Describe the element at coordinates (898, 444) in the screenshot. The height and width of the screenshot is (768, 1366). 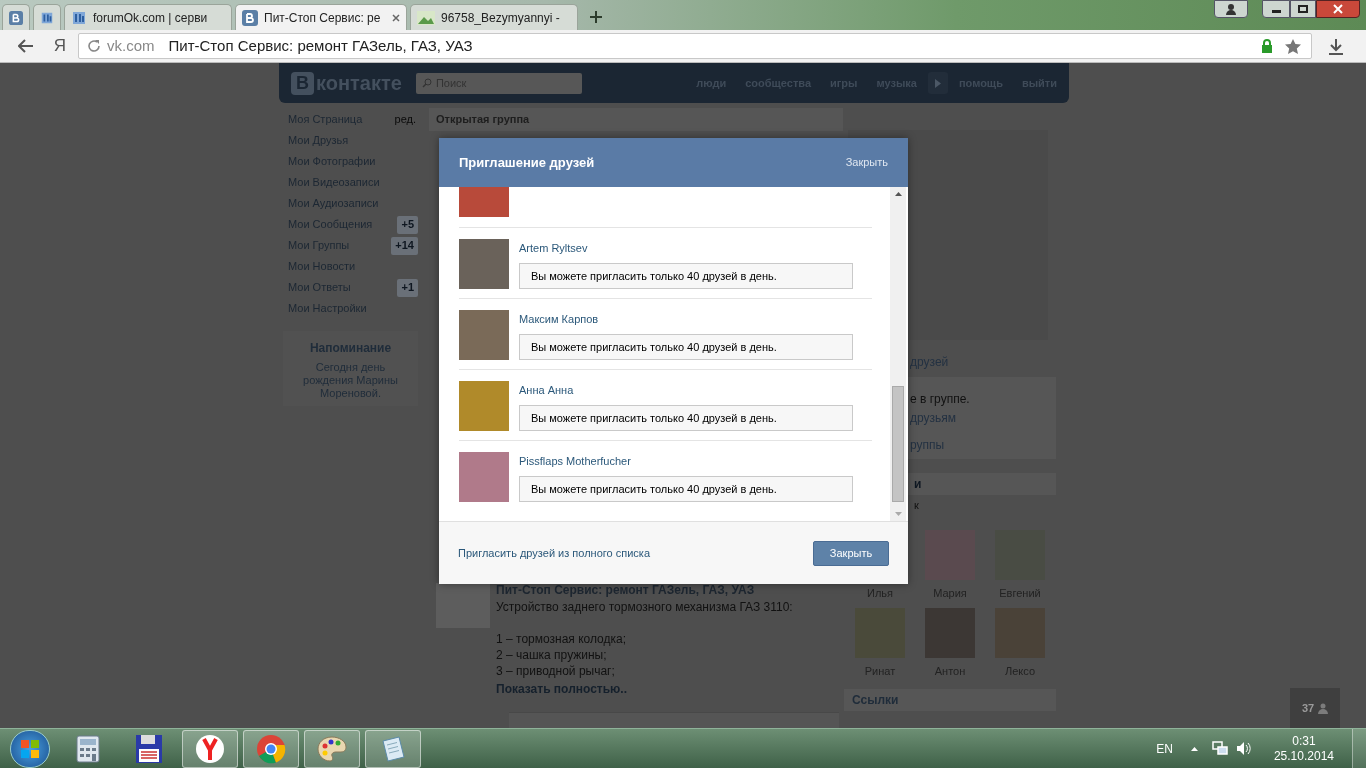
I see `scroll-thumb` at that location.